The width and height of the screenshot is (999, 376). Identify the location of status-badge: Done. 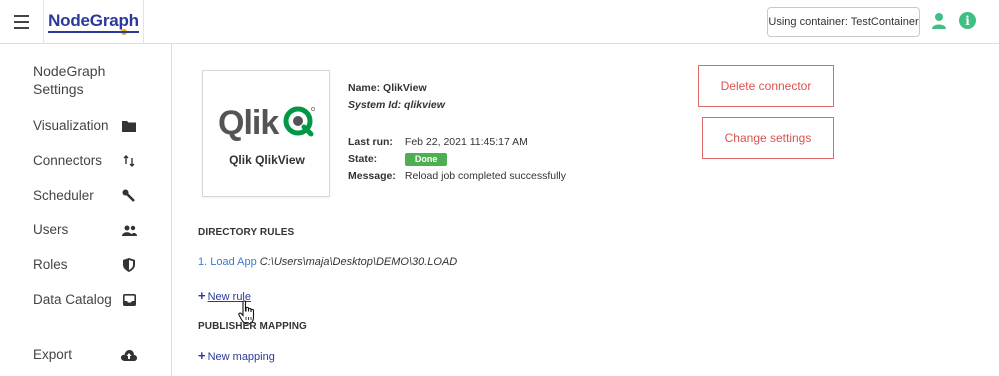
(426, 159).